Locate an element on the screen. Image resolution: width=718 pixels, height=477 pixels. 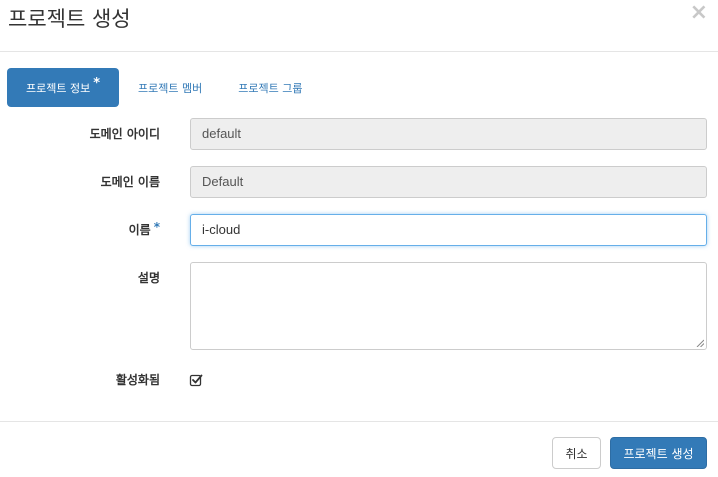
description-textarea is located at coordinates (448, 306).